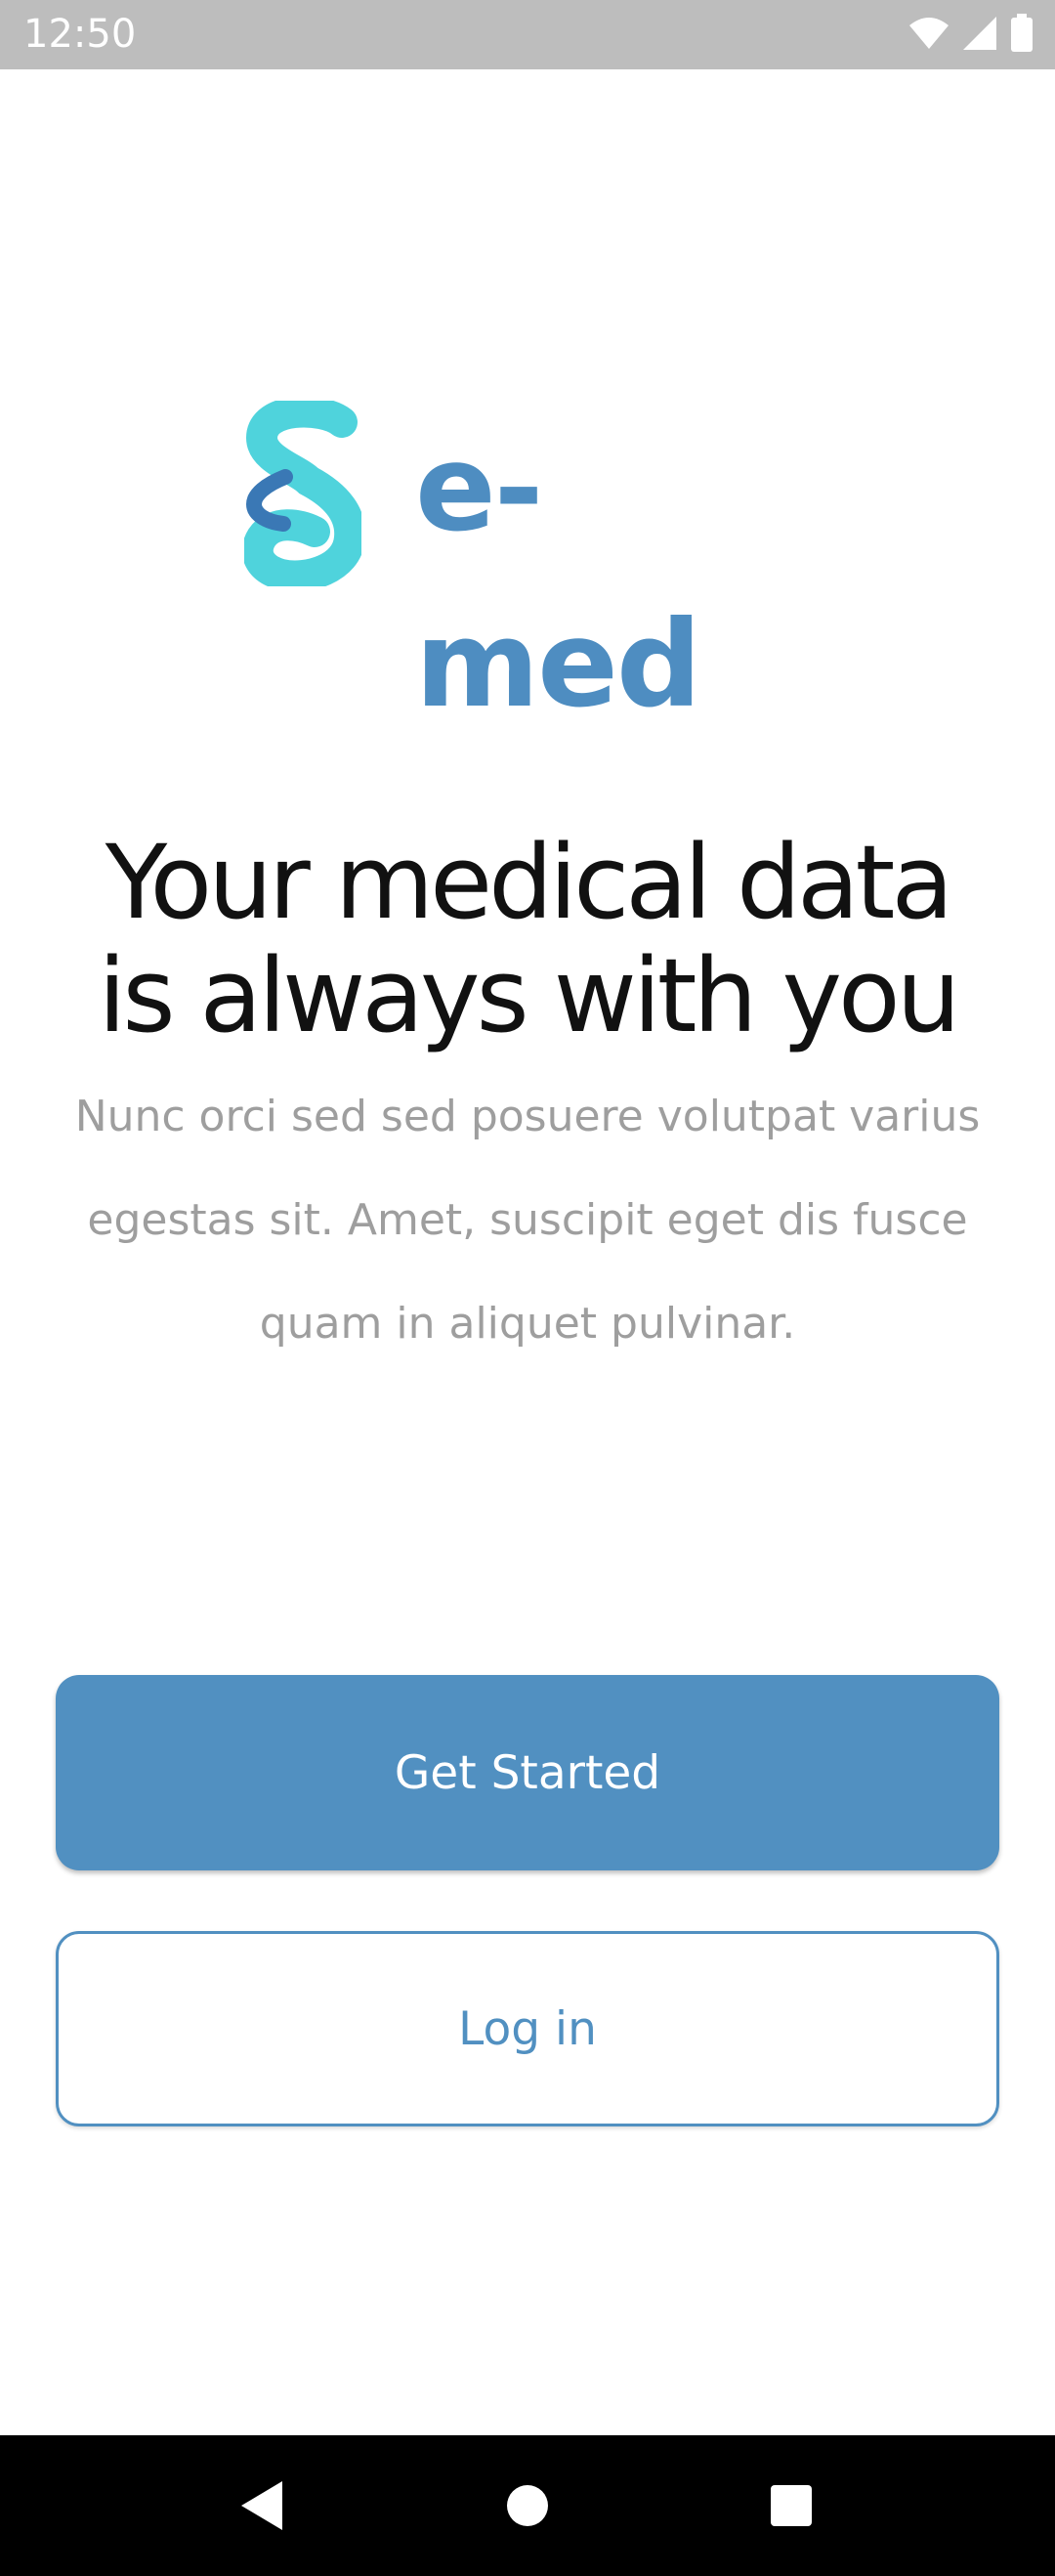 This screenshot has height=2576, width=1055. I want to click on status-icons, so click(971, 36).